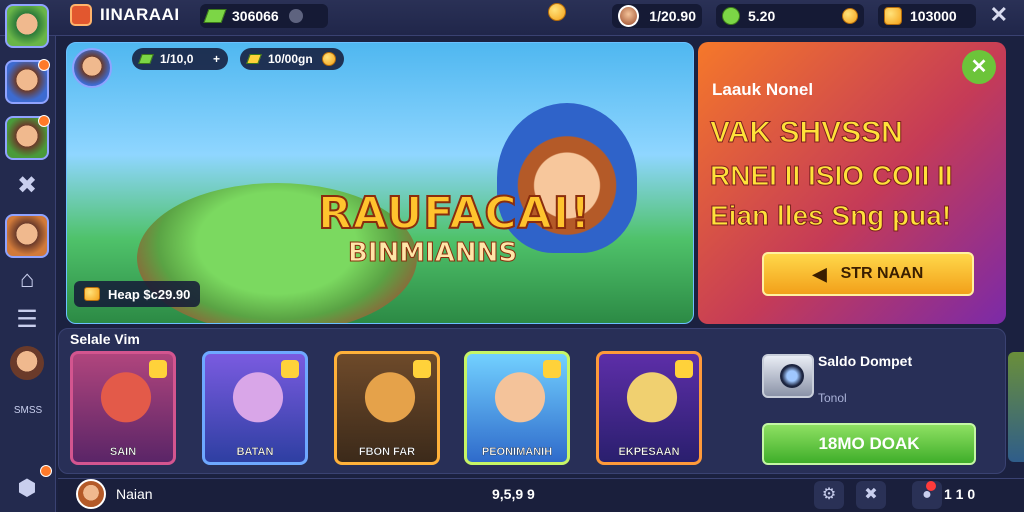 This screenshot has width=1024, height=512. I want to click on energy-icon, so click(731, 16).